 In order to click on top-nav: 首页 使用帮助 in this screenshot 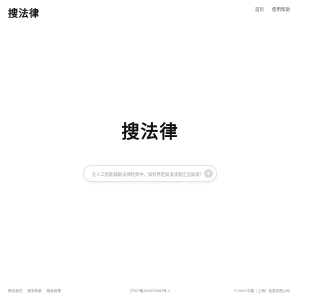, I will do `click(272, 10)`.